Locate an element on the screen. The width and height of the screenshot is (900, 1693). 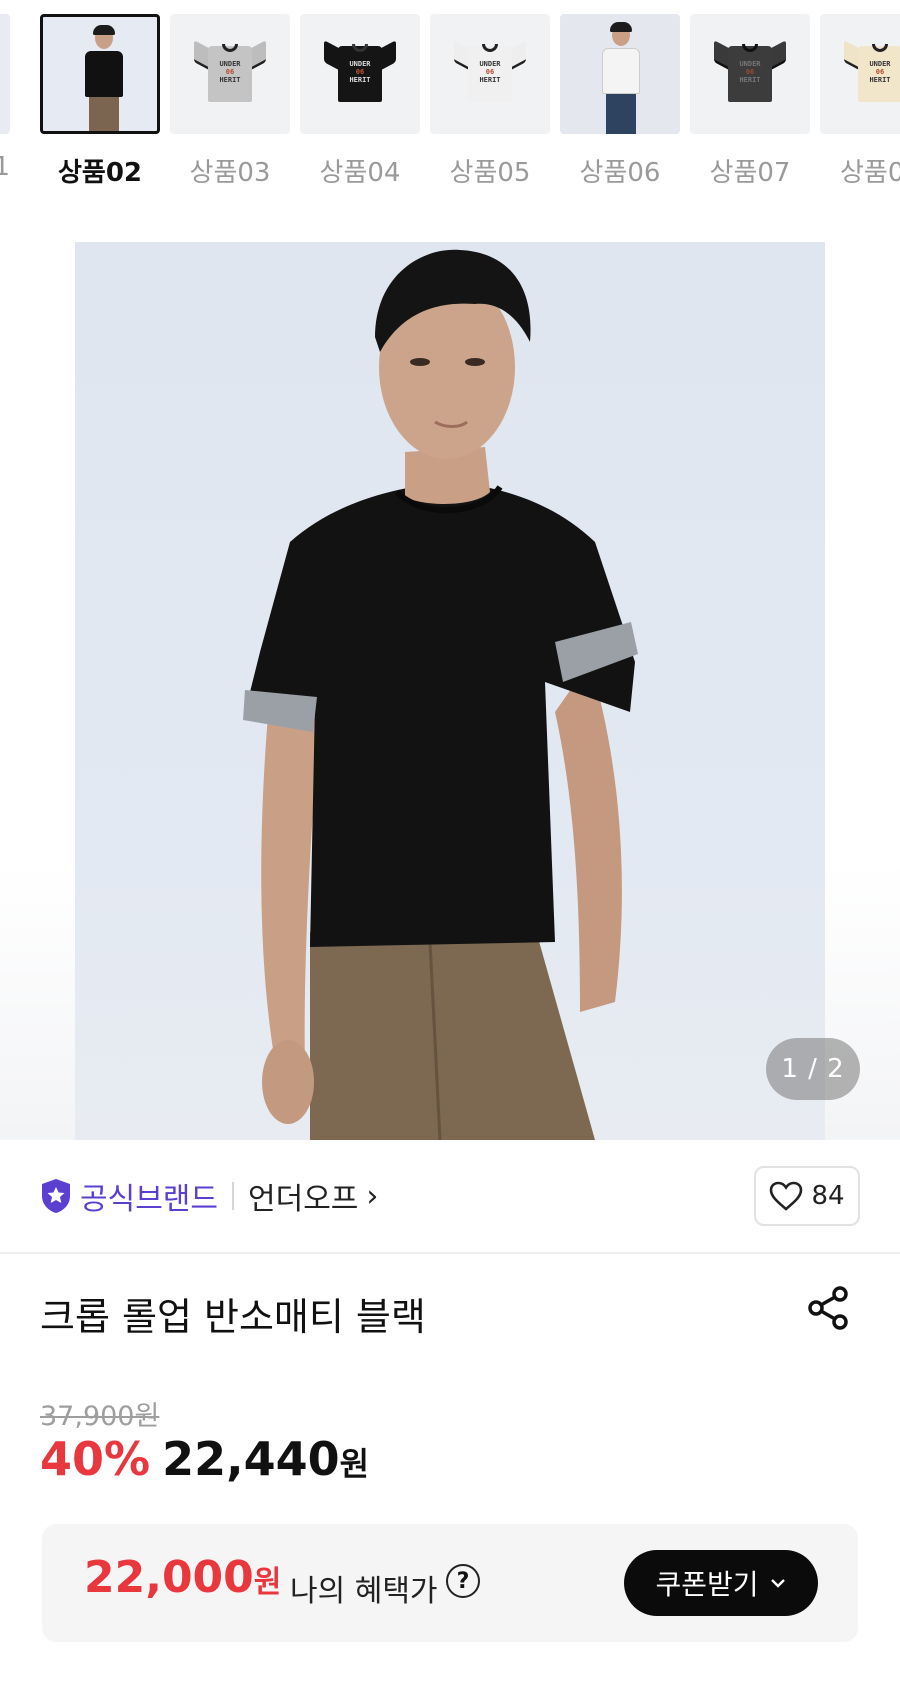
thumbnail-label: 상품04 is located at coordinates (360, 173).